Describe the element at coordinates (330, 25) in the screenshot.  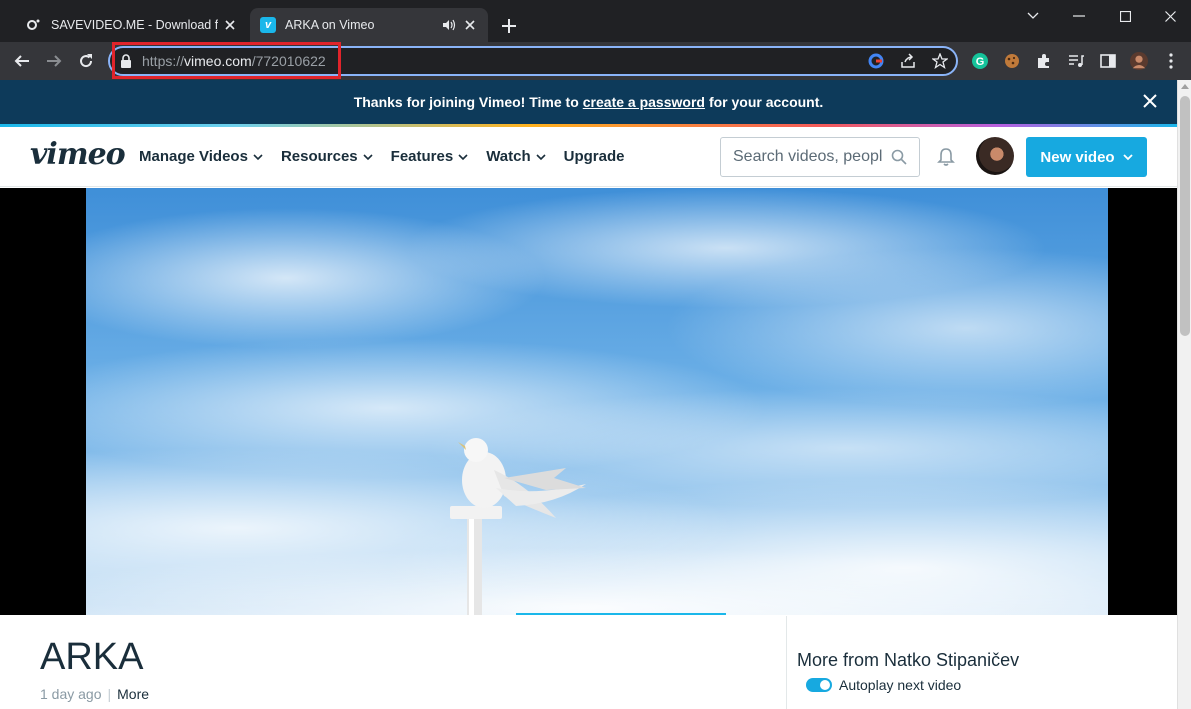
I see `tab-title: ARKA on Vimeo` at that location.